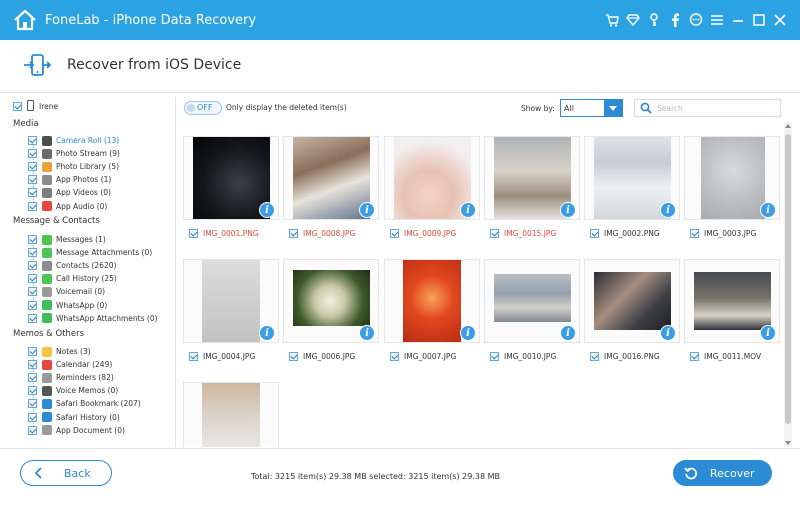  Describe the element at coordinates (73, 166) in the screenshot. I see `sidebar-item: Photo Library (5)` at that location.